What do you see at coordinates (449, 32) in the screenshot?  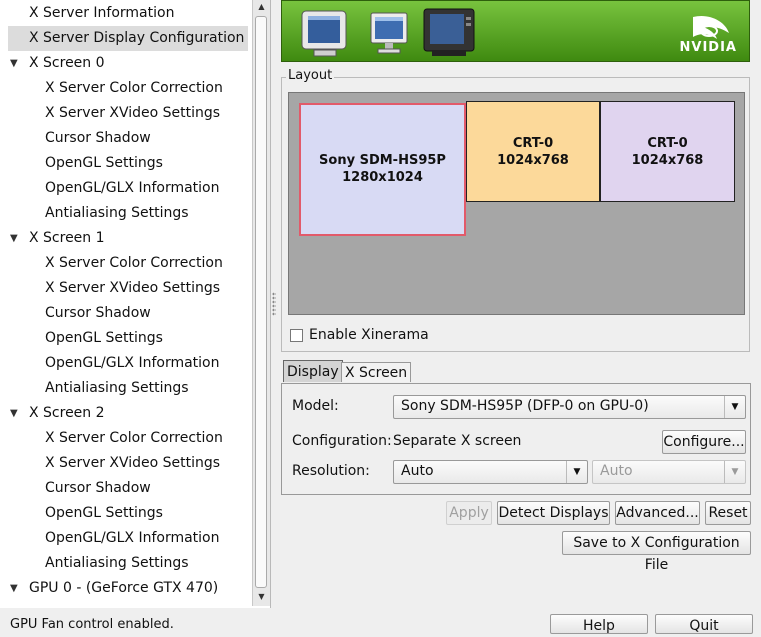 I see `tv-monitor-icon` at bounding box center [449, 32].